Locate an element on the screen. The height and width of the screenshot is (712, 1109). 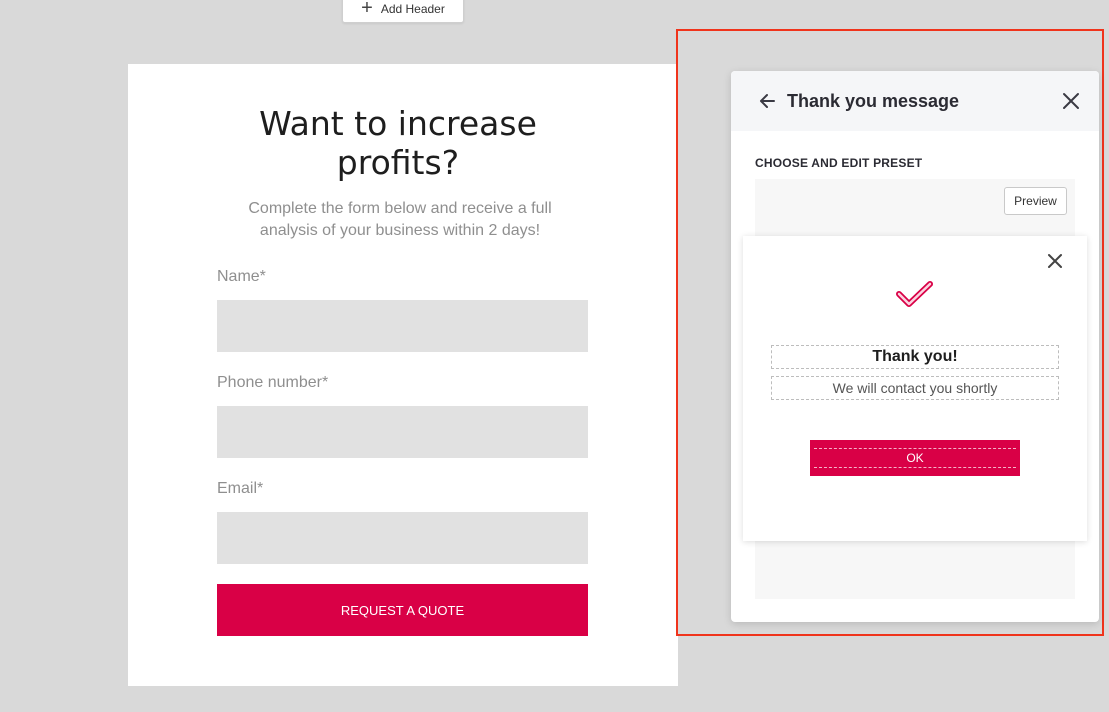
panel-title: Thank you message is located at coordinates (873, 100).